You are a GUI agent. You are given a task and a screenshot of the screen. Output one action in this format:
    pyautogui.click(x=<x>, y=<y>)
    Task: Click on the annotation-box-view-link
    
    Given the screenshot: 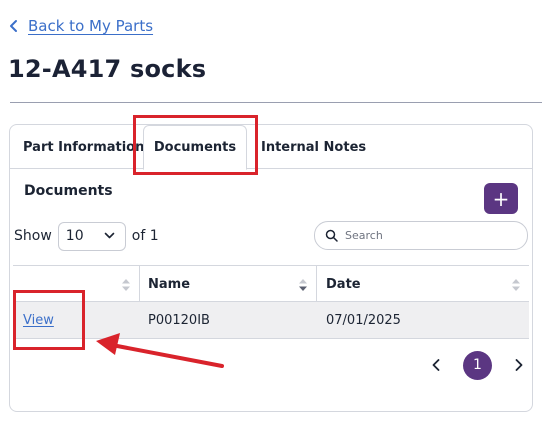 What is the action you would take?
    pyautogui.click(x=49, y=320)
    